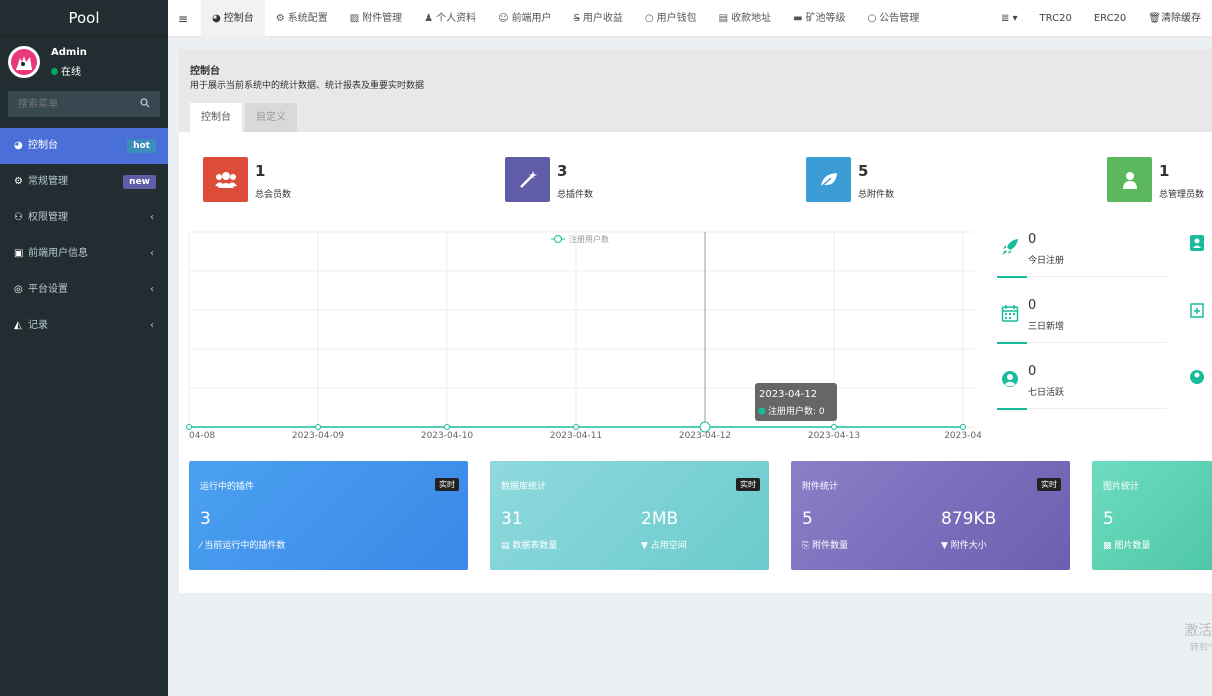  I want to click on sidebar: Pool Admin 在线 ◕ 控制台 hot ⚙ 常规管理 new ⚇ 权限管理 ‹, so click(84, 348).